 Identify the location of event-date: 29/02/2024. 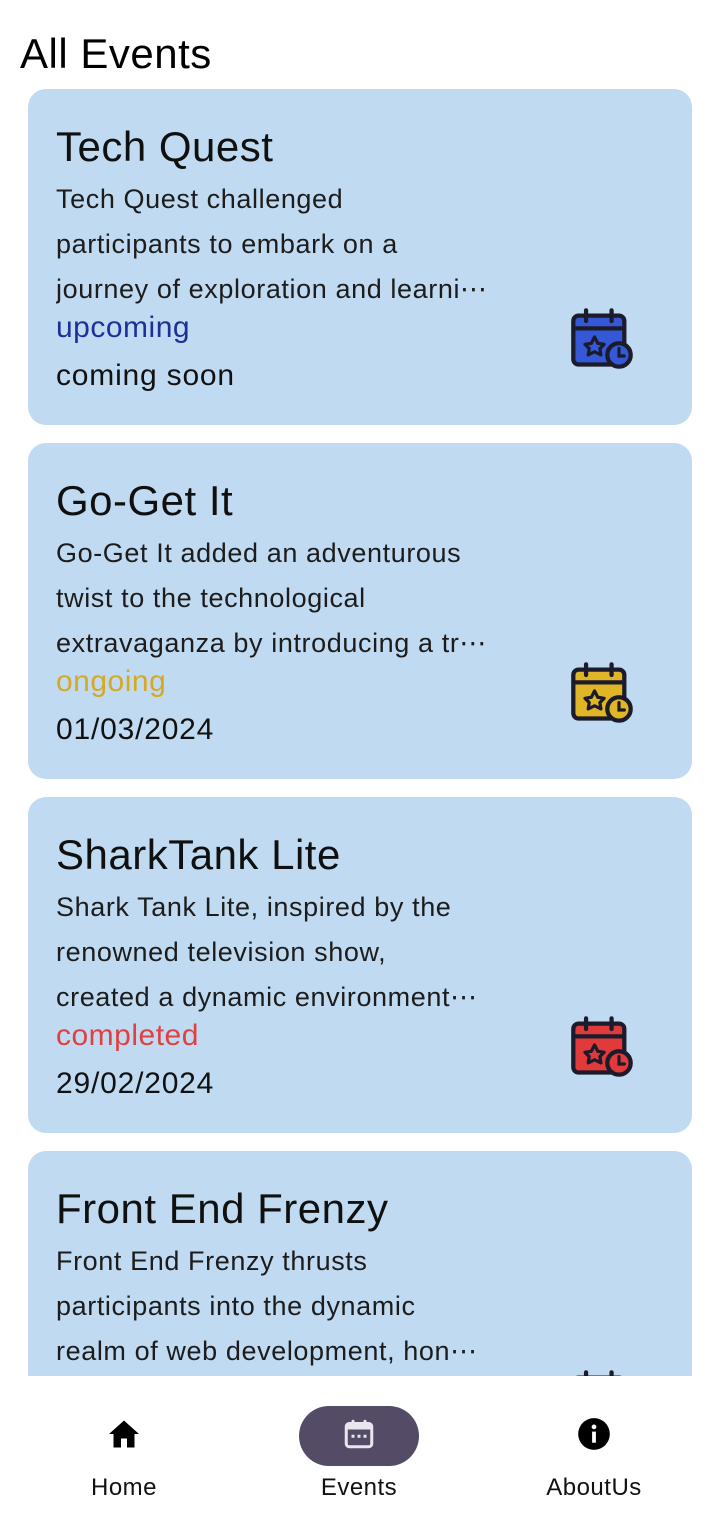
(135, 1083).